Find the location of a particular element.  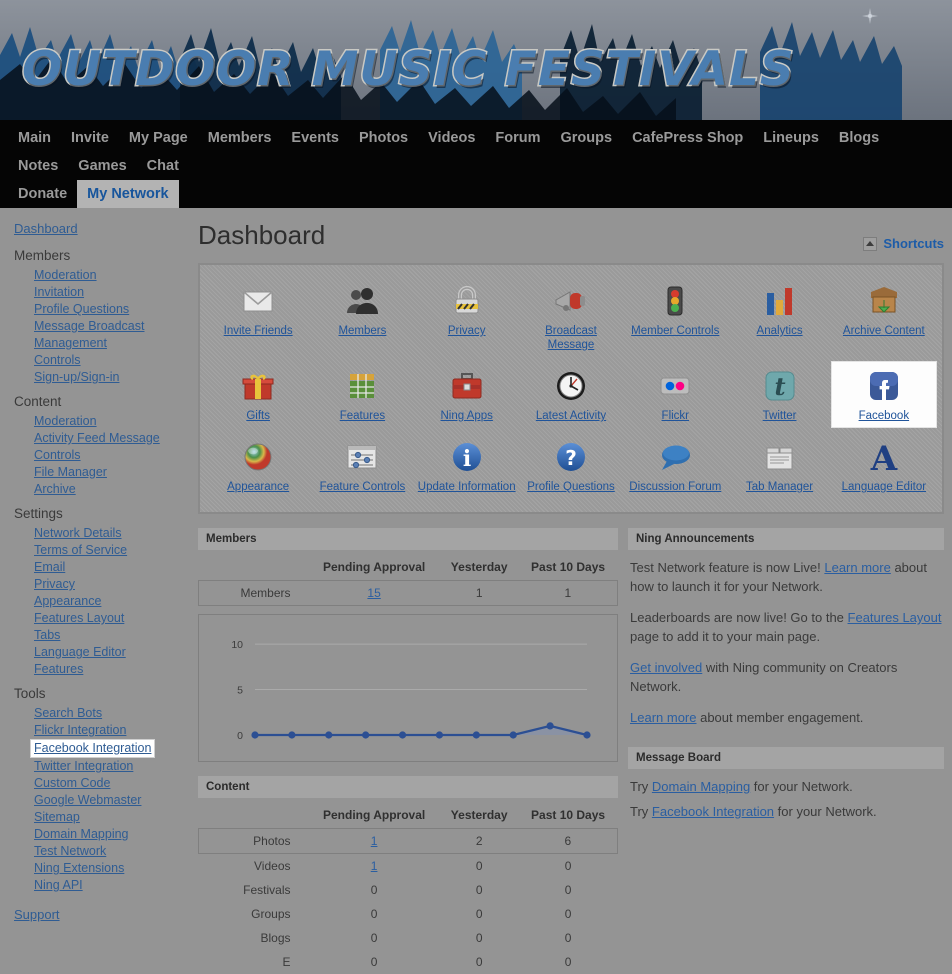

shortcut-label: Facebook is located at coordinates (884, 416).